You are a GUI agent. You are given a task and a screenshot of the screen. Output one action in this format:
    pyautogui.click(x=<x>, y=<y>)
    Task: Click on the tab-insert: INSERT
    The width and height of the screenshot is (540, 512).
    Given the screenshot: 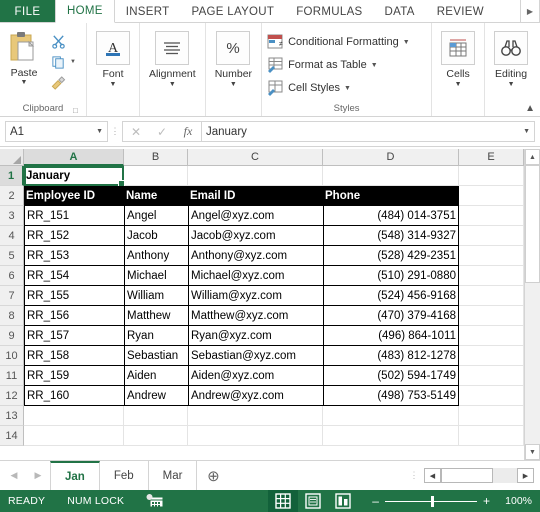 What is the action you would take?
    pyautogui.click(x=148, y=11)
    